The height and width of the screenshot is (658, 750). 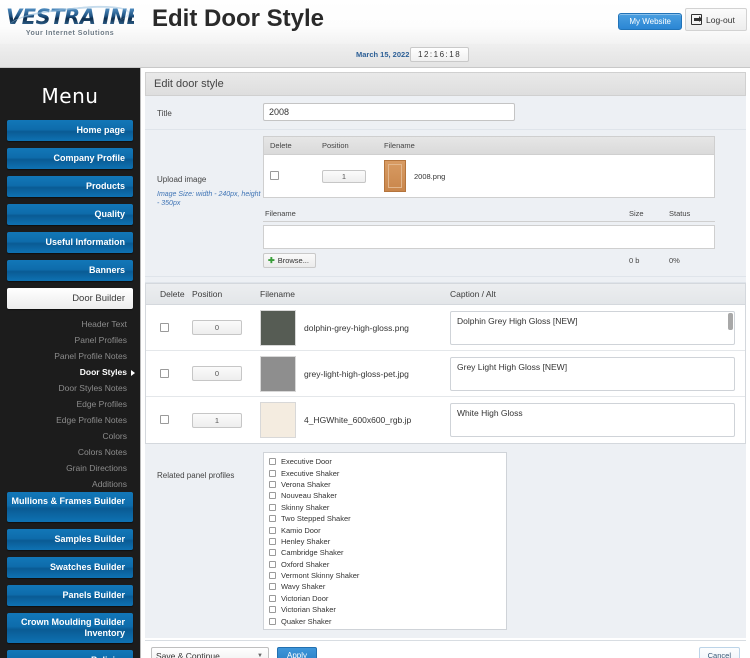 I want to click on sidebar-subitem-panel-profiles: Panel Profiles, so click(x=70, y=340).